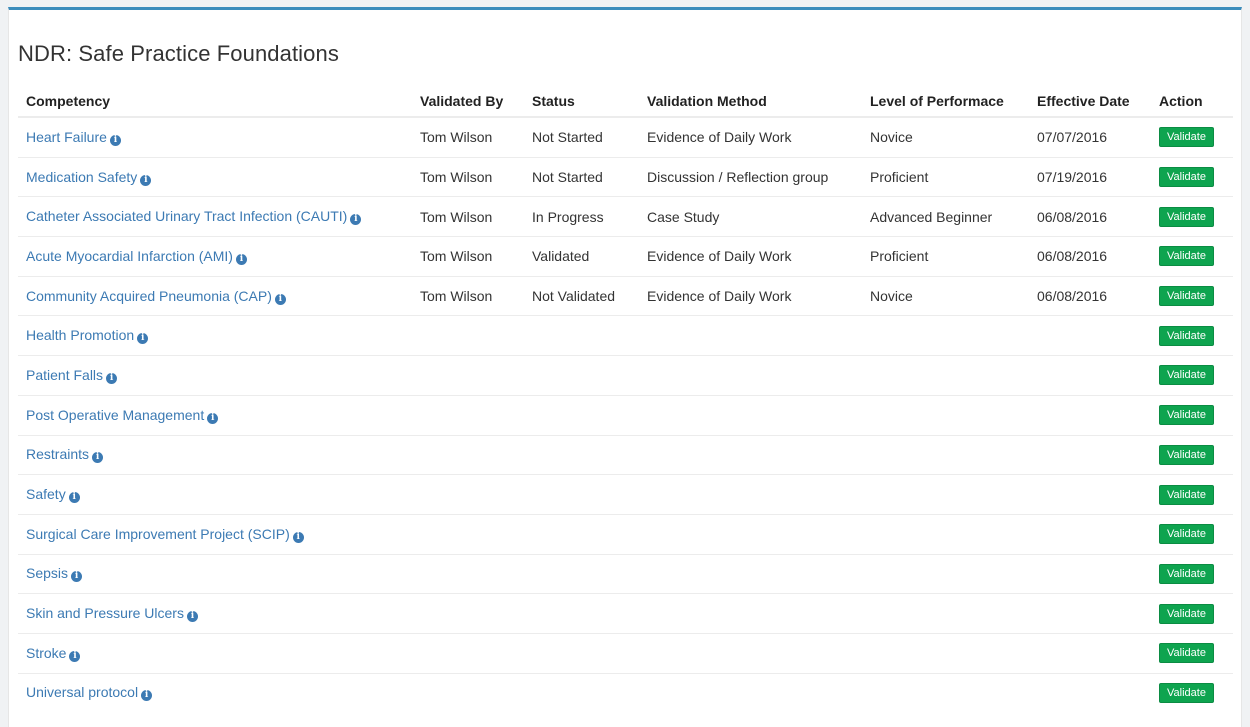  Describe the element at coordinates (82, 692) in the screenshot. I see `competency-link: Universal protocol` at that location.